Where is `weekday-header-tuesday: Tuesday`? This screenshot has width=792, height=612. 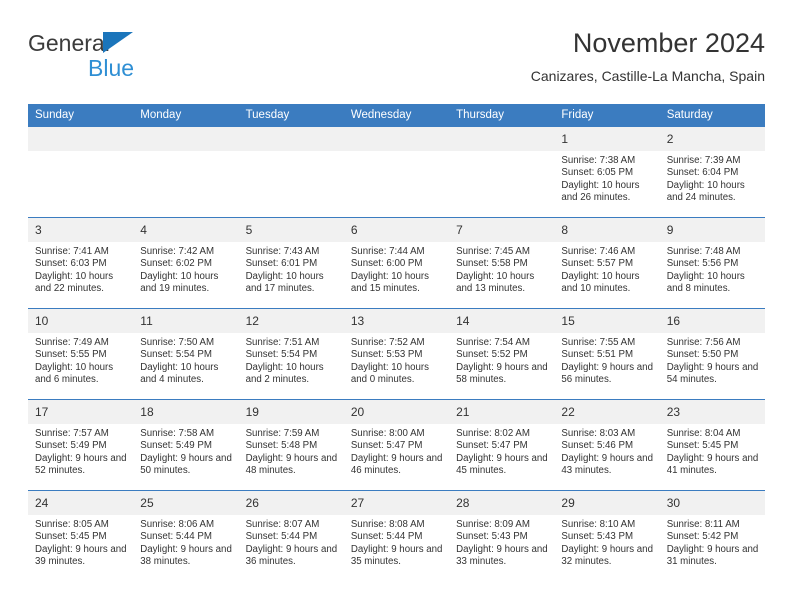
weekday-header-tuesday: Tuesday is located at coordinates (291, 115).